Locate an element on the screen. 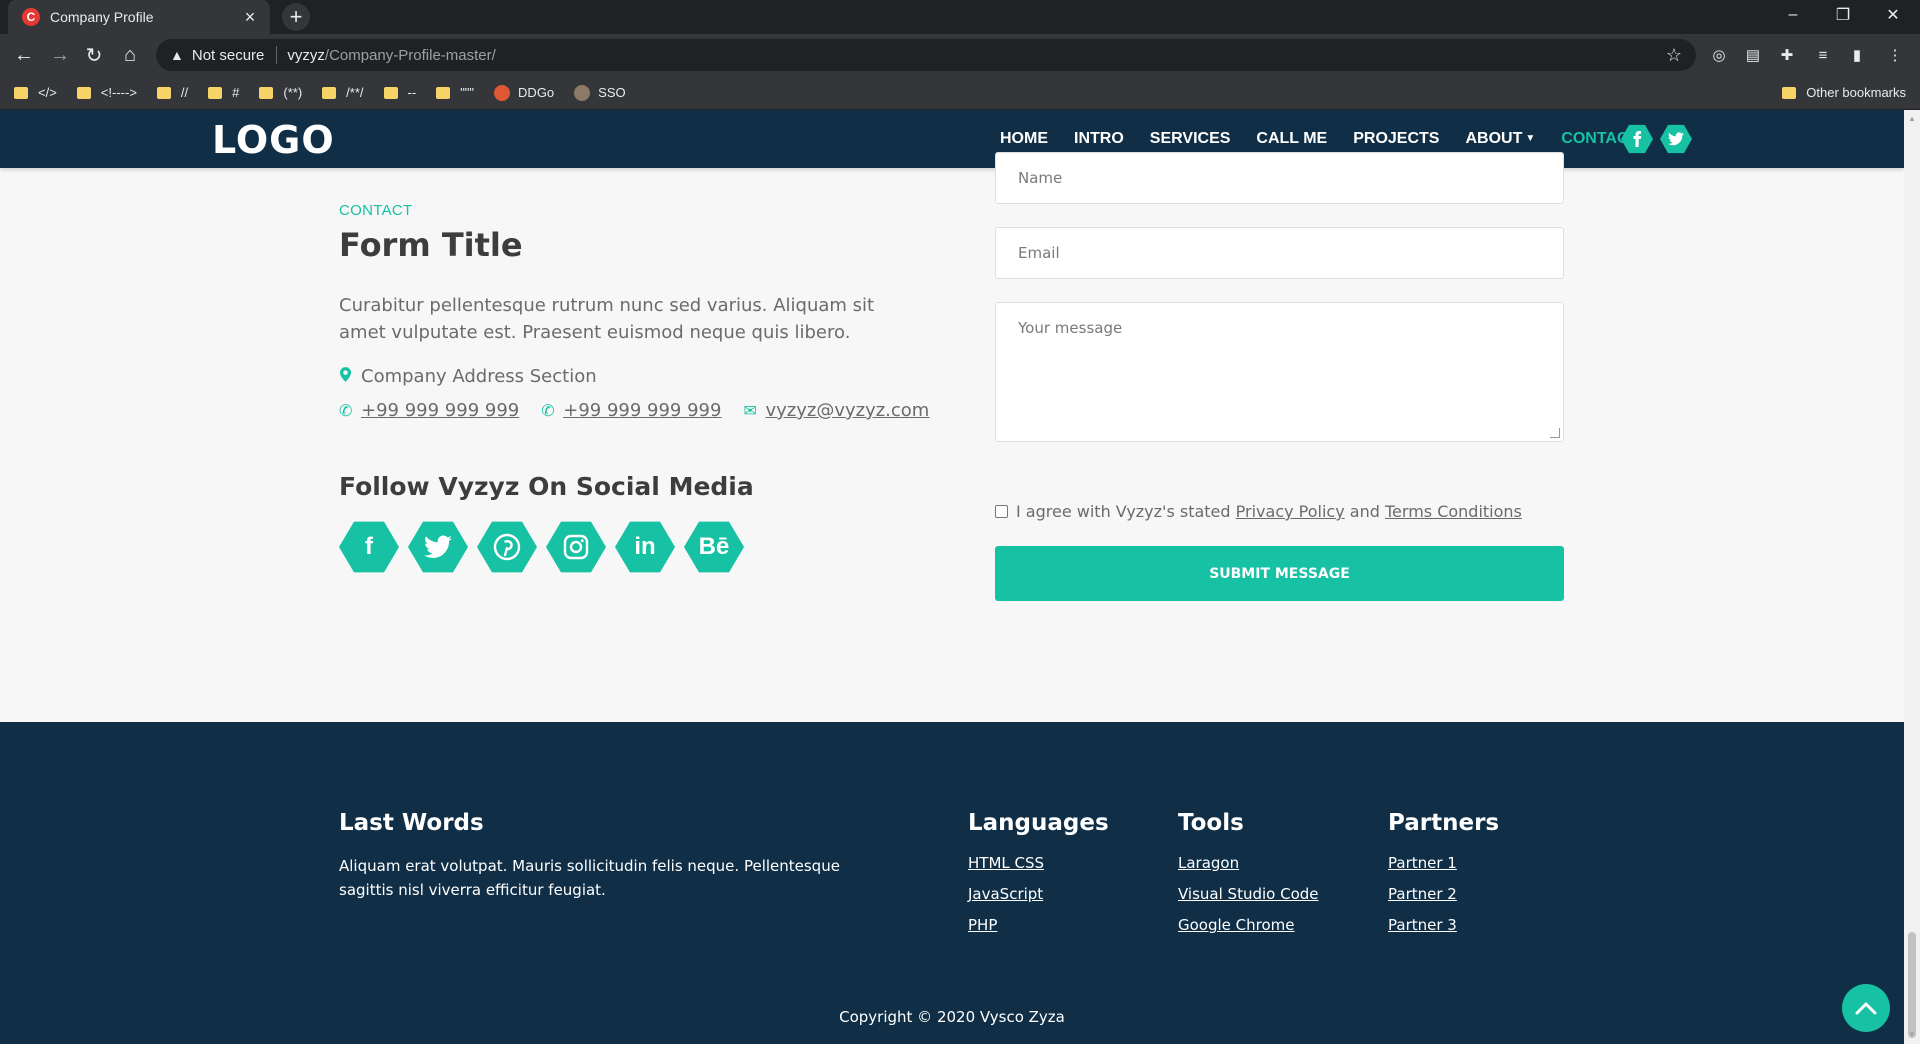  scrollbar-thumb is located at coordinates (1912, 985).